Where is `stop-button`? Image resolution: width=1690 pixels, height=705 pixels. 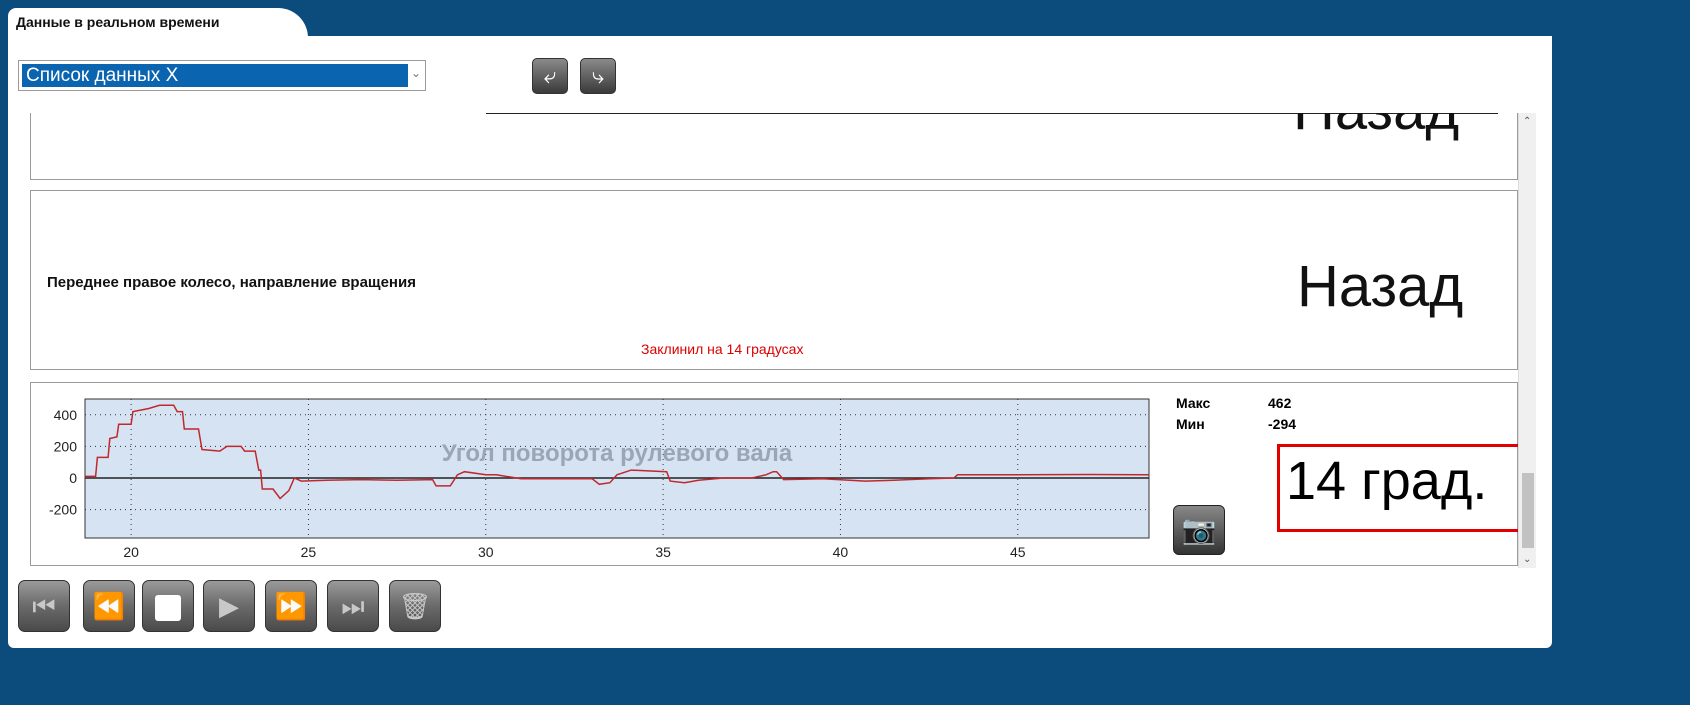
stop-button is located at coordinates (168, 606).